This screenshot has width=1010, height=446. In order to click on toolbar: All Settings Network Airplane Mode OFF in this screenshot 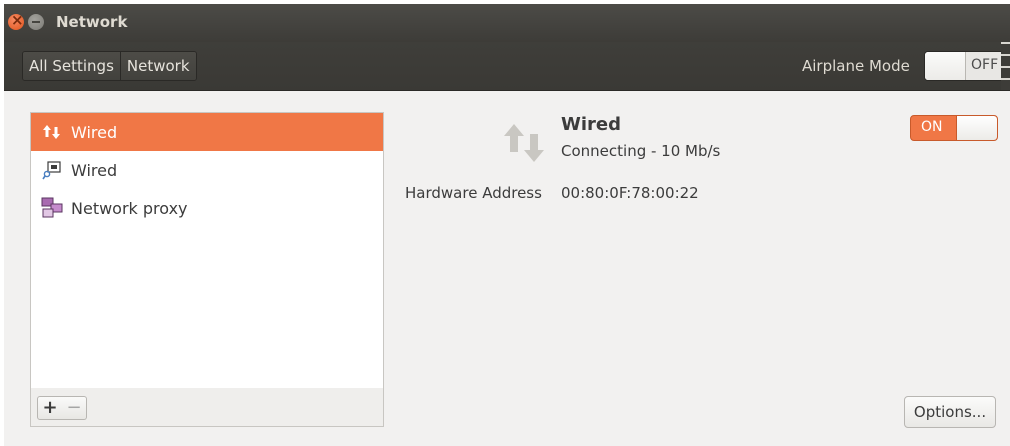, I will do `click(507, 66)`.